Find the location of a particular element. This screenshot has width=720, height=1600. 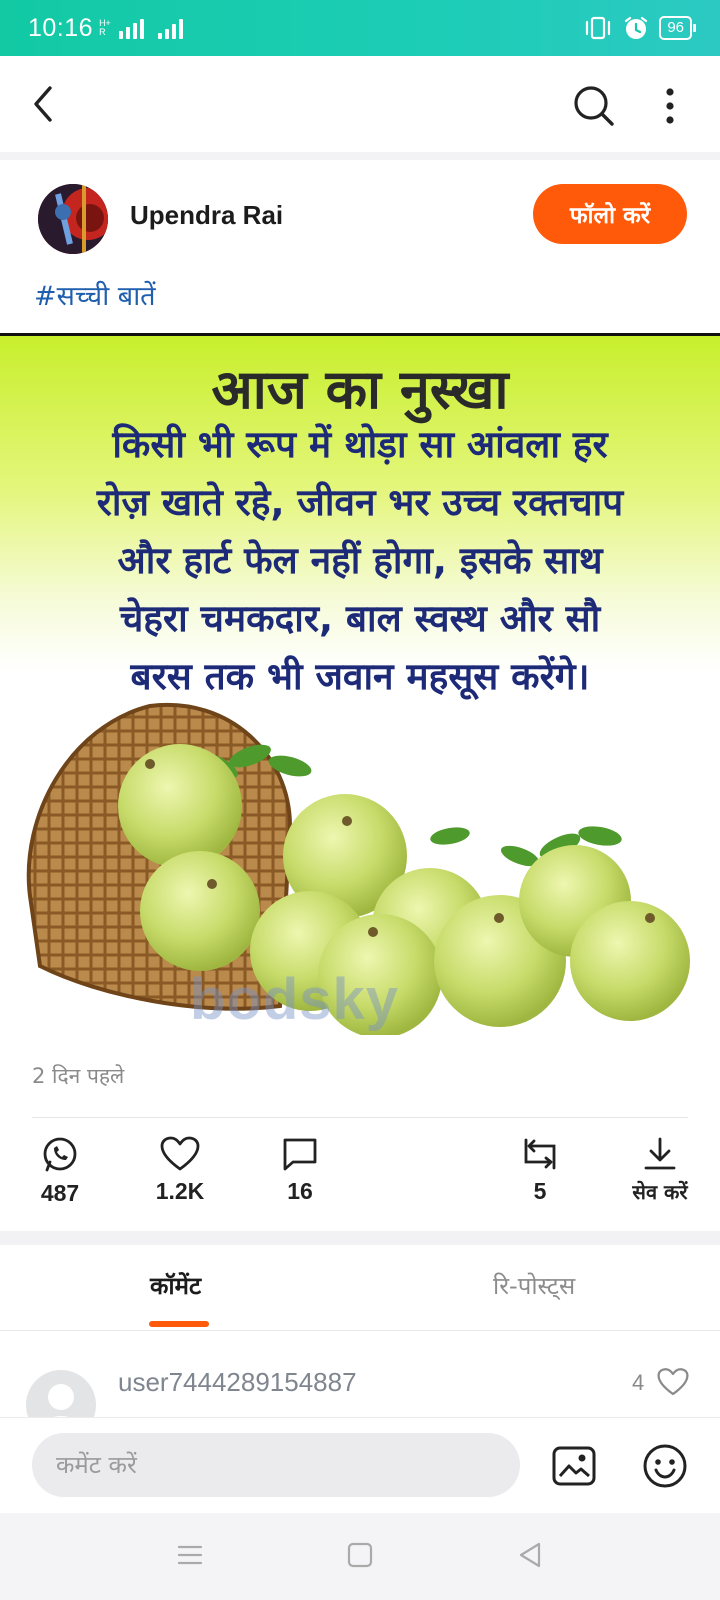

emoji-icon is located at coordinates (665, 1466).